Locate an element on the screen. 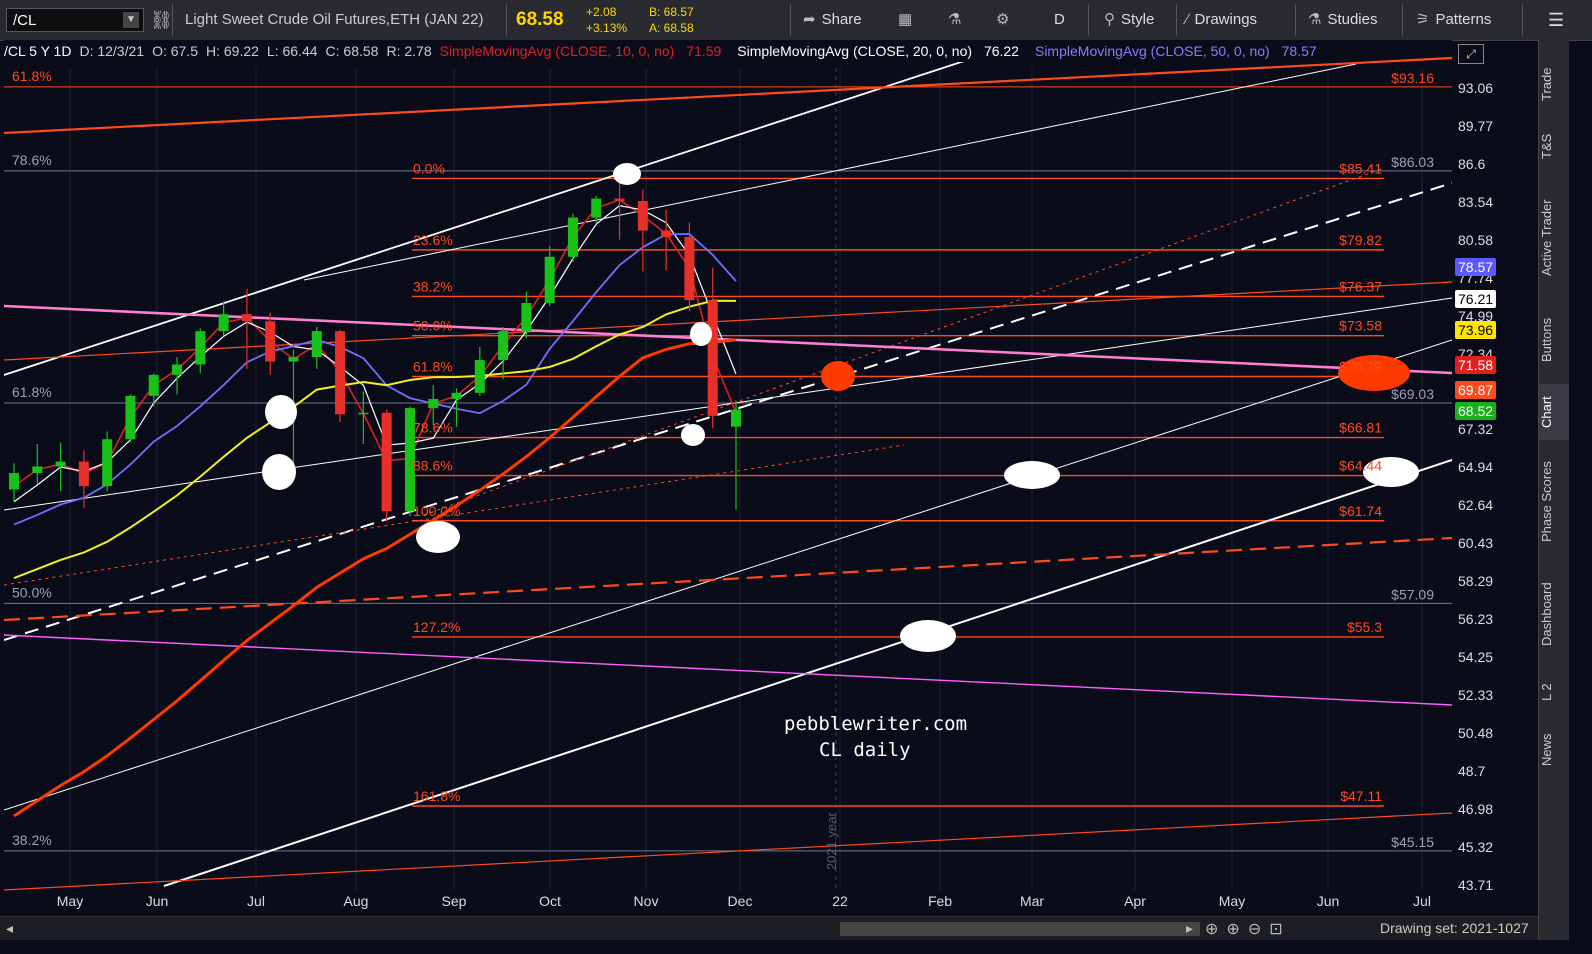  fib-price-label: $55.3 is located at coordinates (1364, 627).